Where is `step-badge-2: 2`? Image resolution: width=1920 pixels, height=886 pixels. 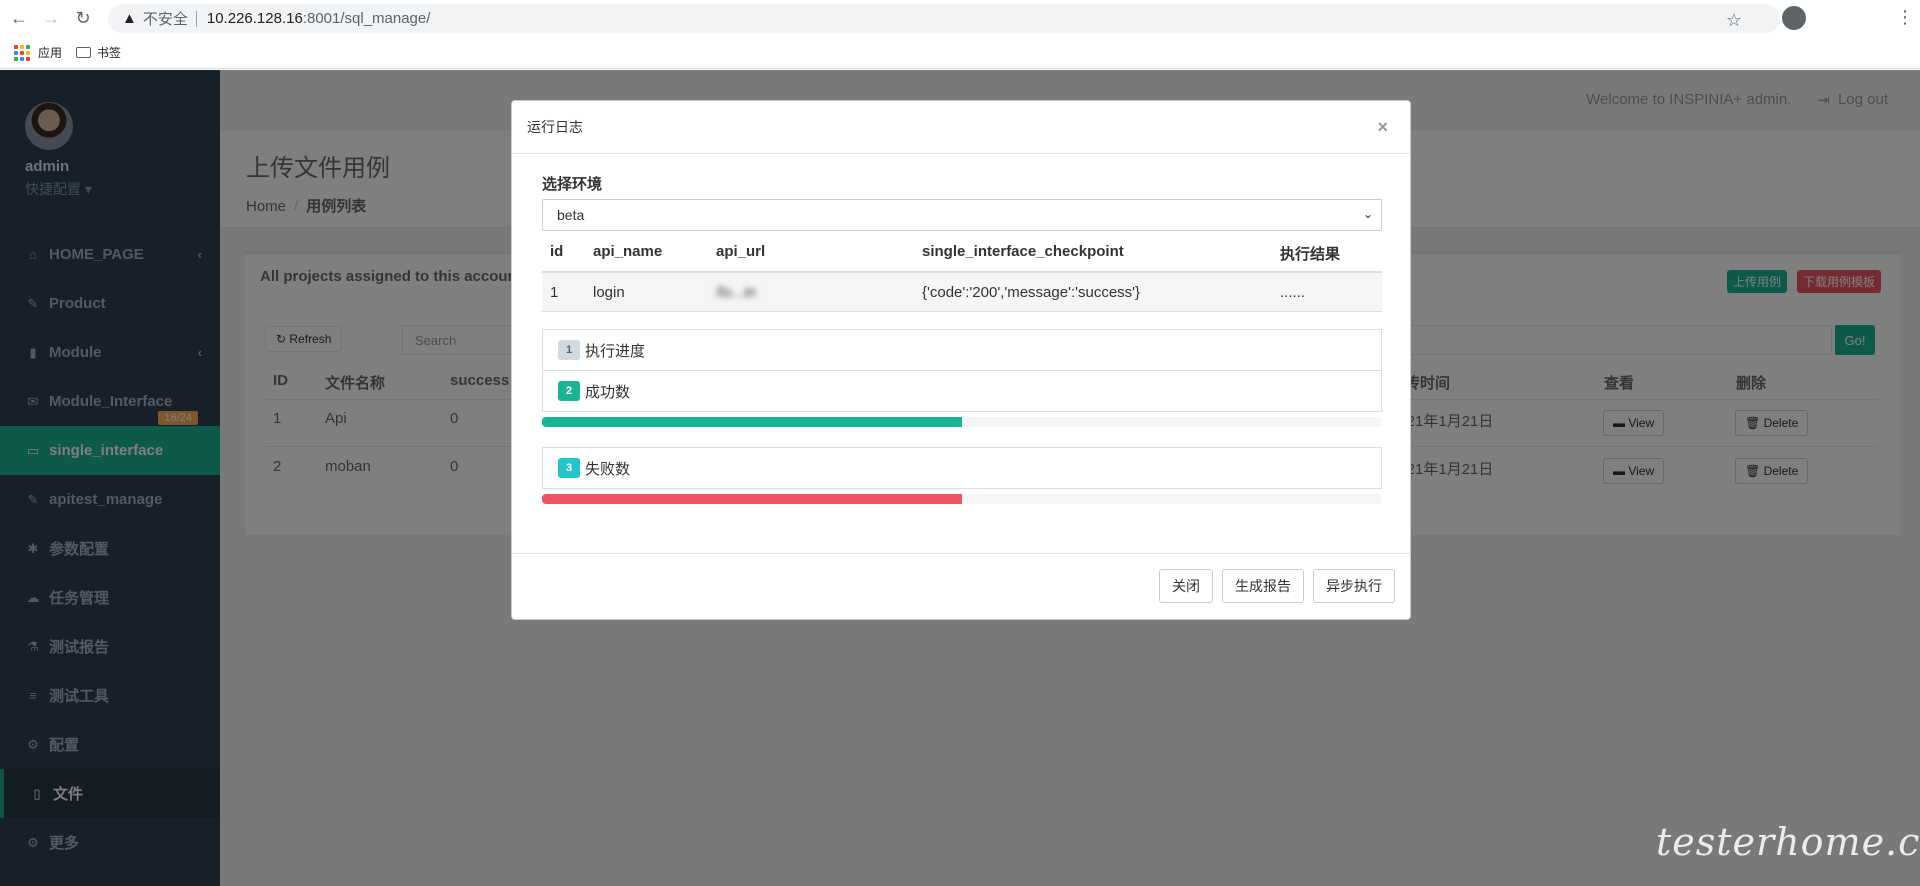
step-badge-2: 2 is located at coordinates (569, 391).